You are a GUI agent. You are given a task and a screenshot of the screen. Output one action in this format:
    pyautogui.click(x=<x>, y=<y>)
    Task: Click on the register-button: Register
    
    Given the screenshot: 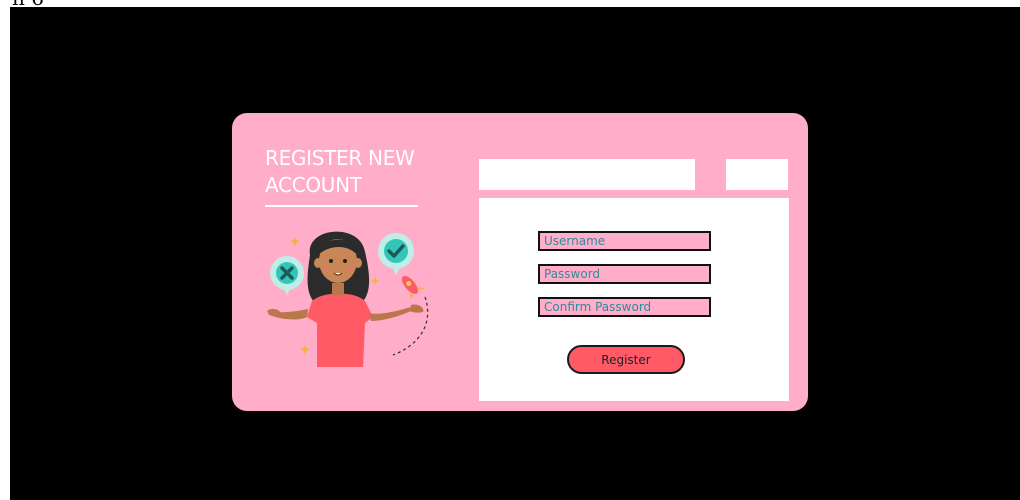 What is the action you would take?
    pyautogui.click(x=626, y=359)
    